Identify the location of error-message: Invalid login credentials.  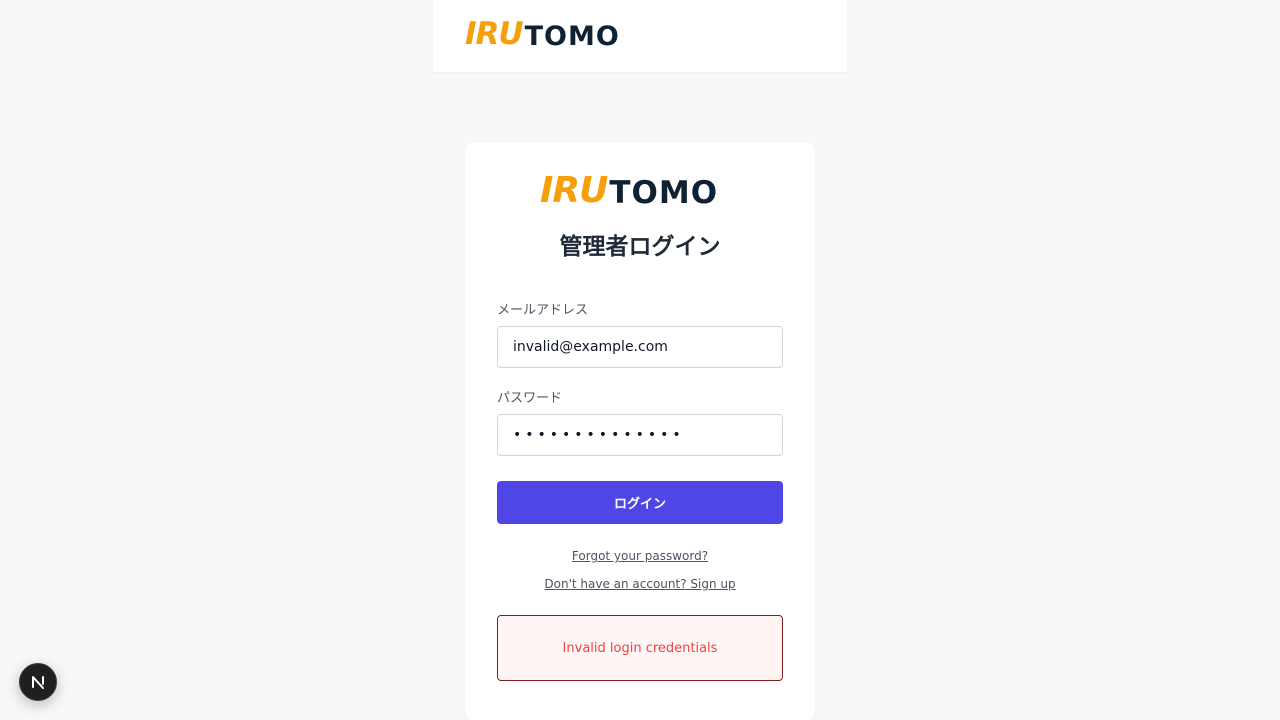
(640, 648).